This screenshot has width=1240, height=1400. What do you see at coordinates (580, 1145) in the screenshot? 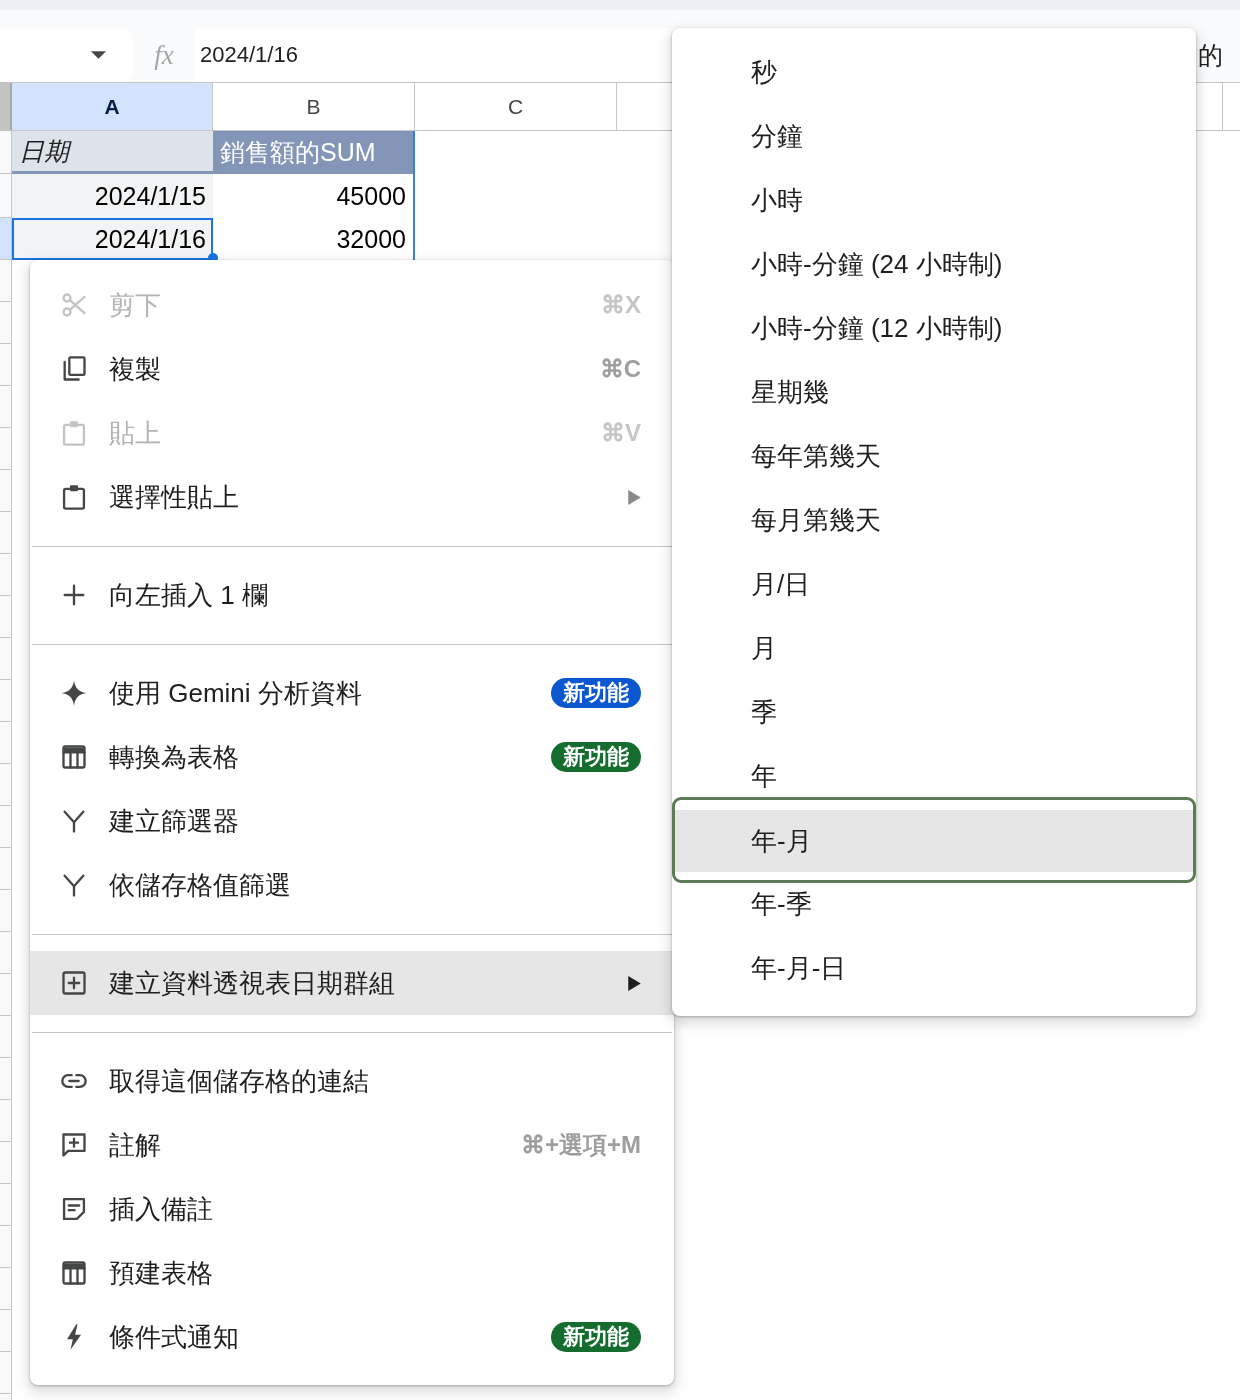
I see `shortcut-label: ⌘+選項+M` at bounding box center [580, 1145].